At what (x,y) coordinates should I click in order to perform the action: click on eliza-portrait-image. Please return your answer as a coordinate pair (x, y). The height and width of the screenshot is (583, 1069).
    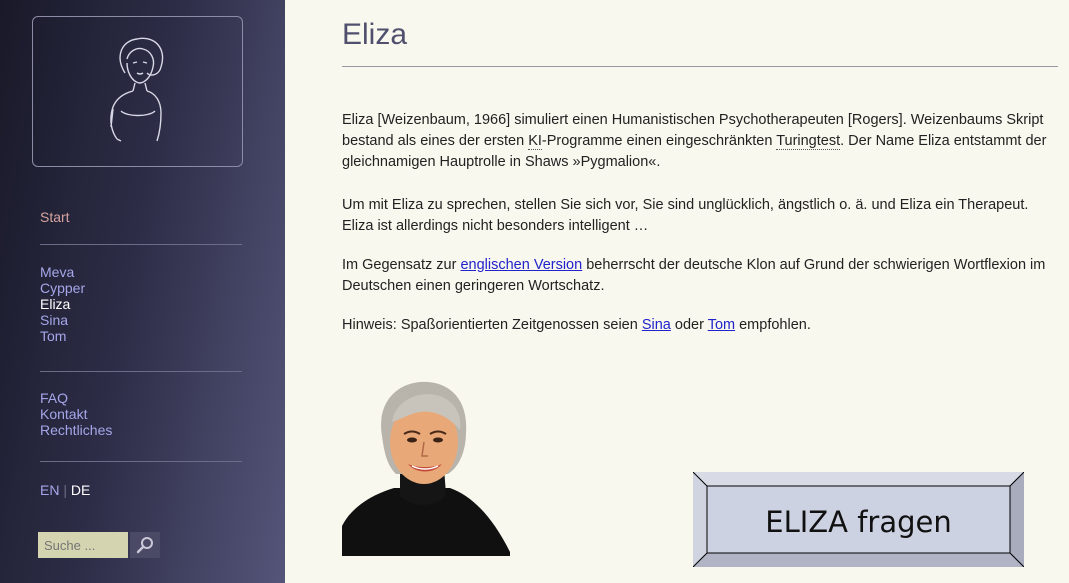
    Looking at the image, I should click on (426, 468).